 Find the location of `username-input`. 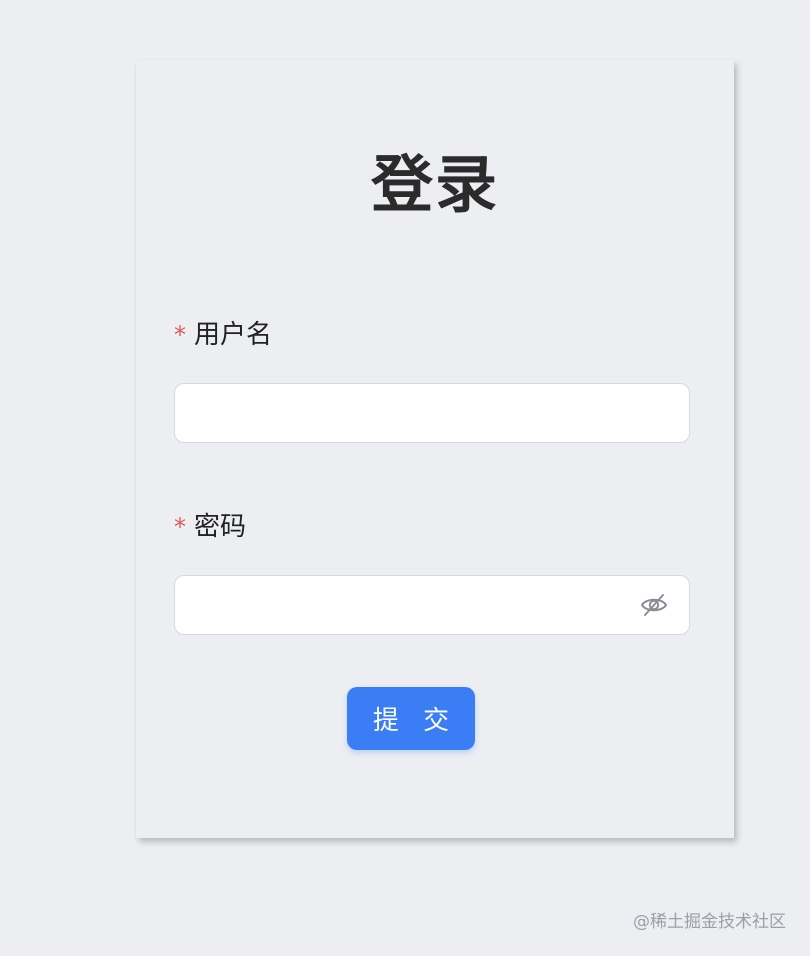

username-input is located at coordinates (432, 413).